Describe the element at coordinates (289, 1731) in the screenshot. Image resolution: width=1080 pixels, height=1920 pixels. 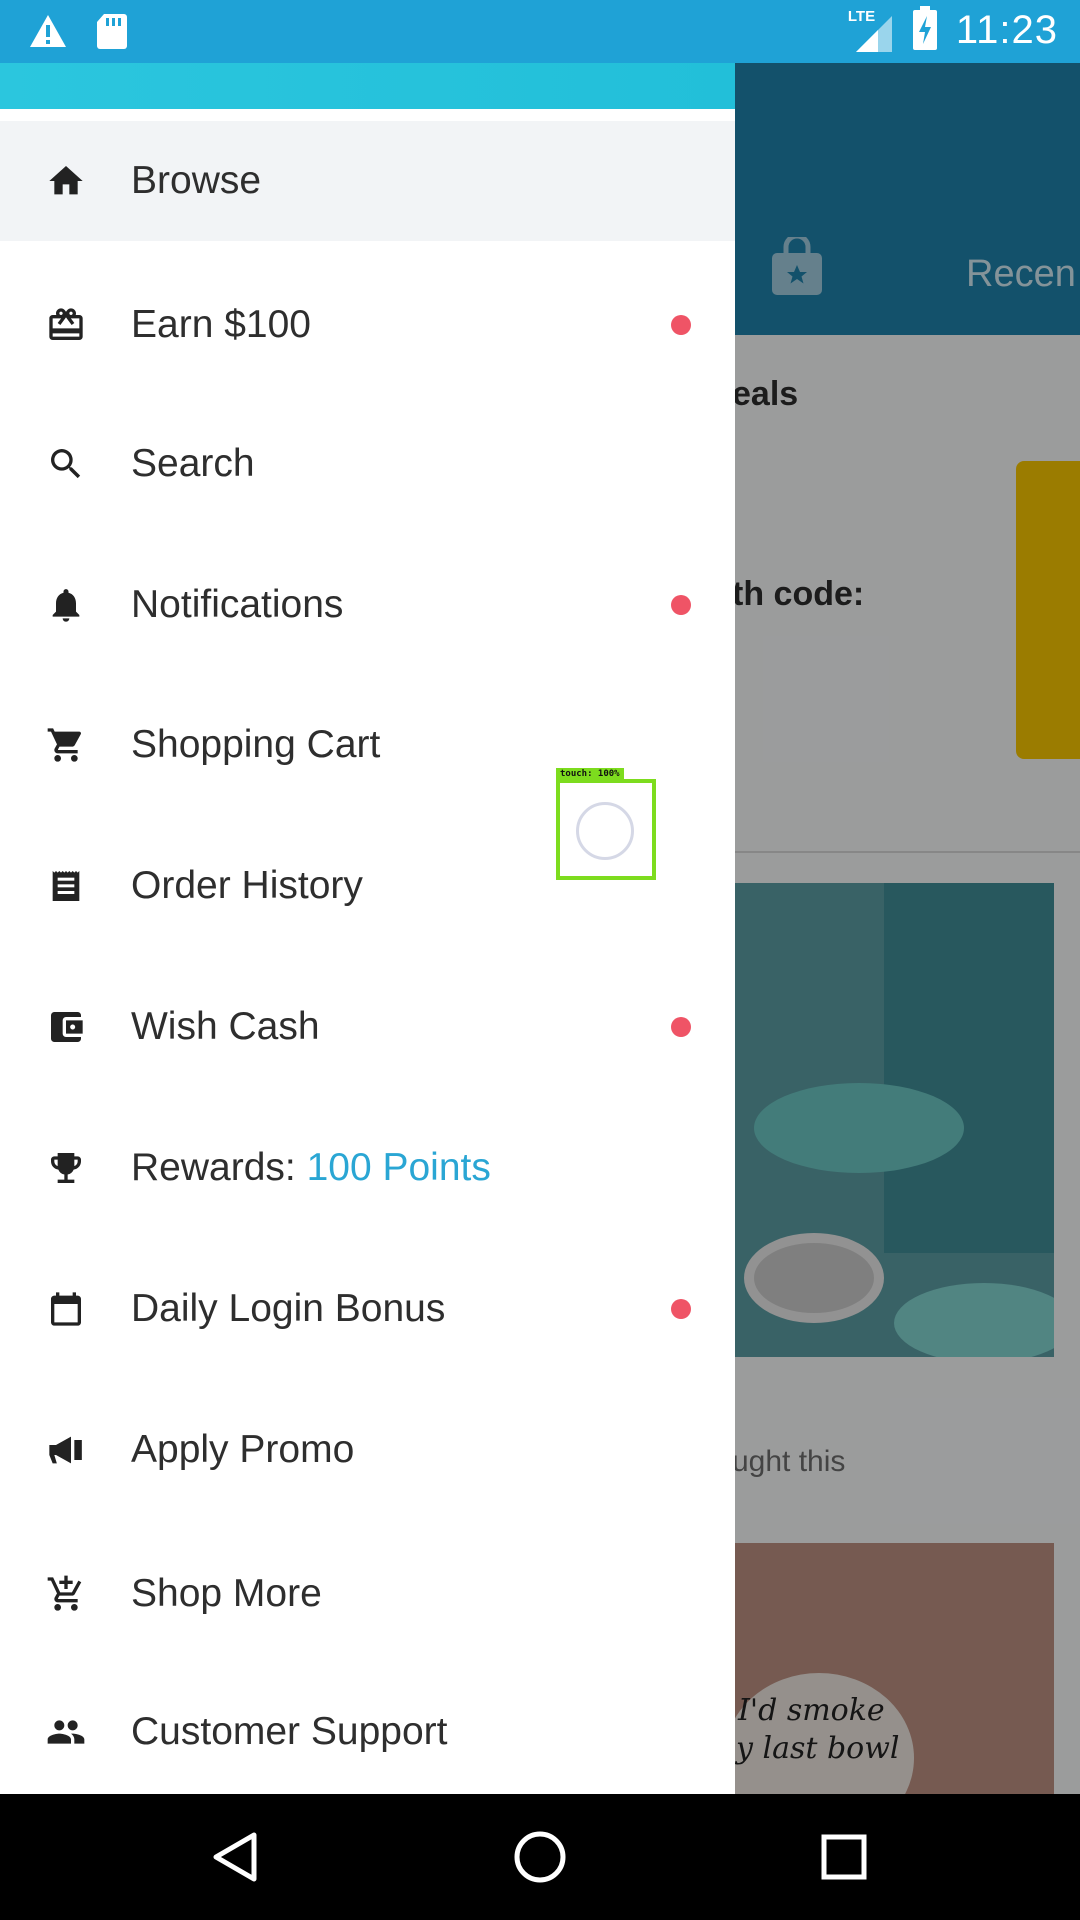
I see `menu-item-label: Customer Support` at that location.